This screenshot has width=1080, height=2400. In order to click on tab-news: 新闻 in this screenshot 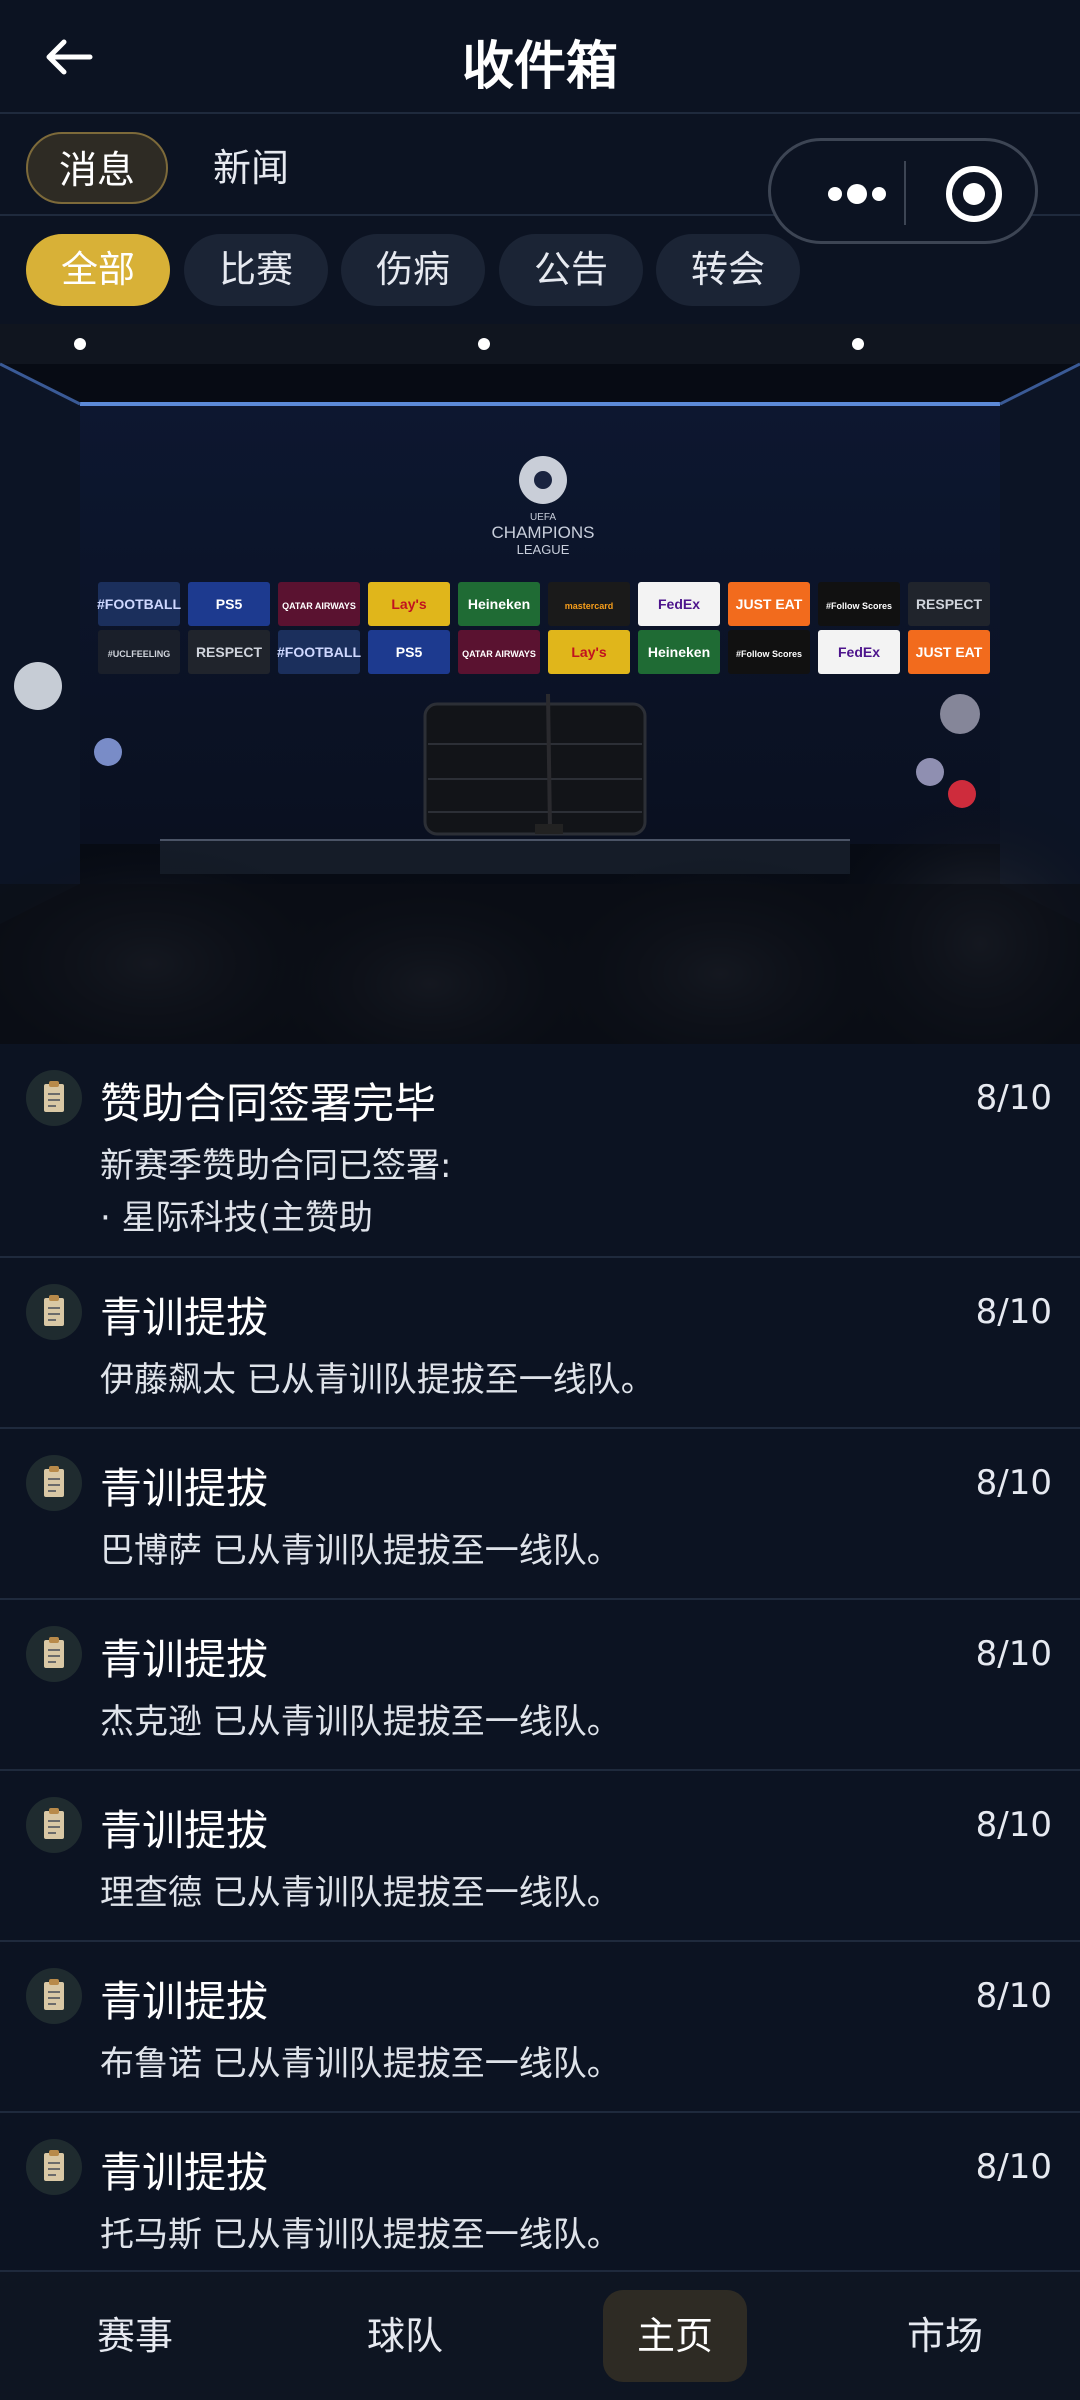, I will do `click(251, 168)`.